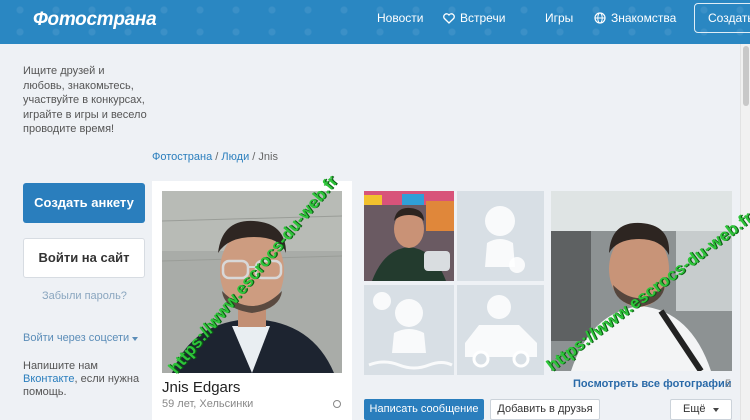 Image resolution: width=750 pixels, height=420 pixels. What do you see at coordinates (545, 409) in the screenshot?
I see `add-friend-button: Добавить в друзья` at bounding box center [545, 409].